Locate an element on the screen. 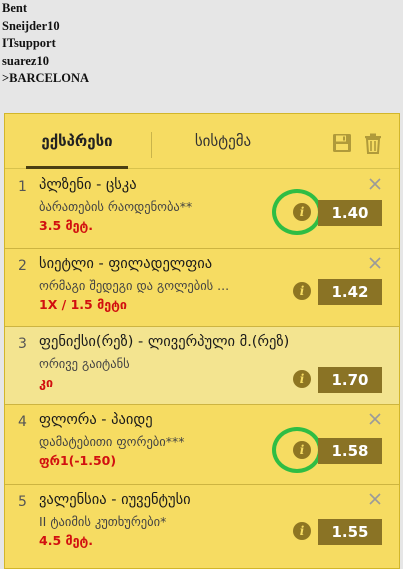  bet-match: პლზენი - ცსკა is located at coordinates (88, 185).